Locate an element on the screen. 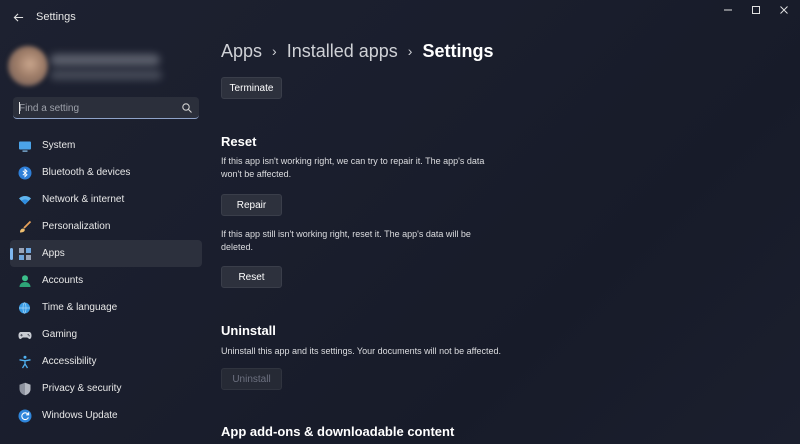 Image resolution: width=800 pixels, height=444 pixels. sidebar-item-bluetooth: Bluetooth & devices is located at coordinates (106, 172).